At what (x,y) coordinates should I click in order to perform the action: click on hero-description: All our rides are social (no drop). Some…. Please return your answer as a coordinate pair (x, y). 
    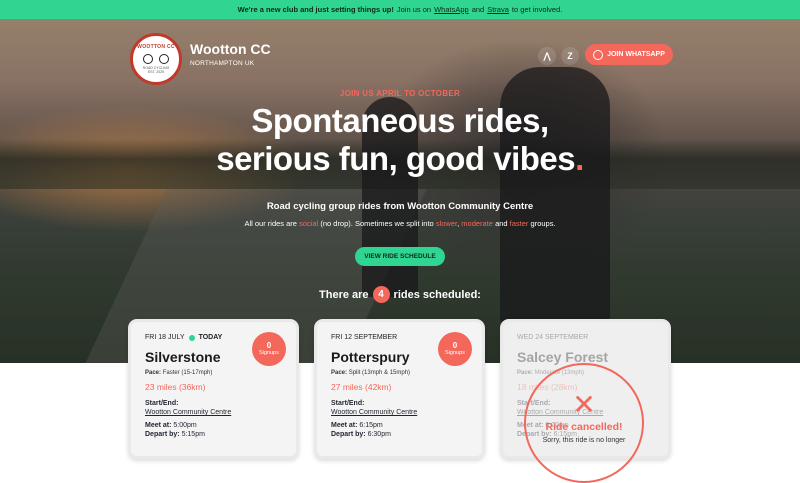
    Looking at the image, I should click on (400, 223).